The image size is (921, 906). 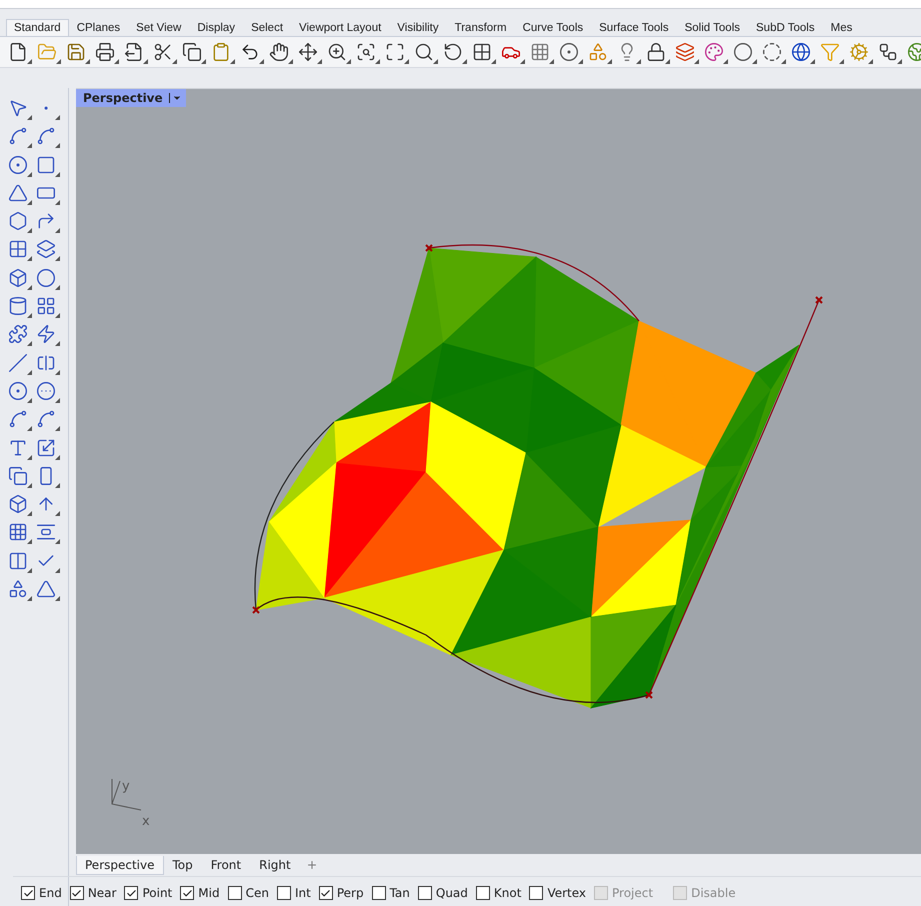 I want to click on ribbon-tab: Display, so click(x=216, y=27).